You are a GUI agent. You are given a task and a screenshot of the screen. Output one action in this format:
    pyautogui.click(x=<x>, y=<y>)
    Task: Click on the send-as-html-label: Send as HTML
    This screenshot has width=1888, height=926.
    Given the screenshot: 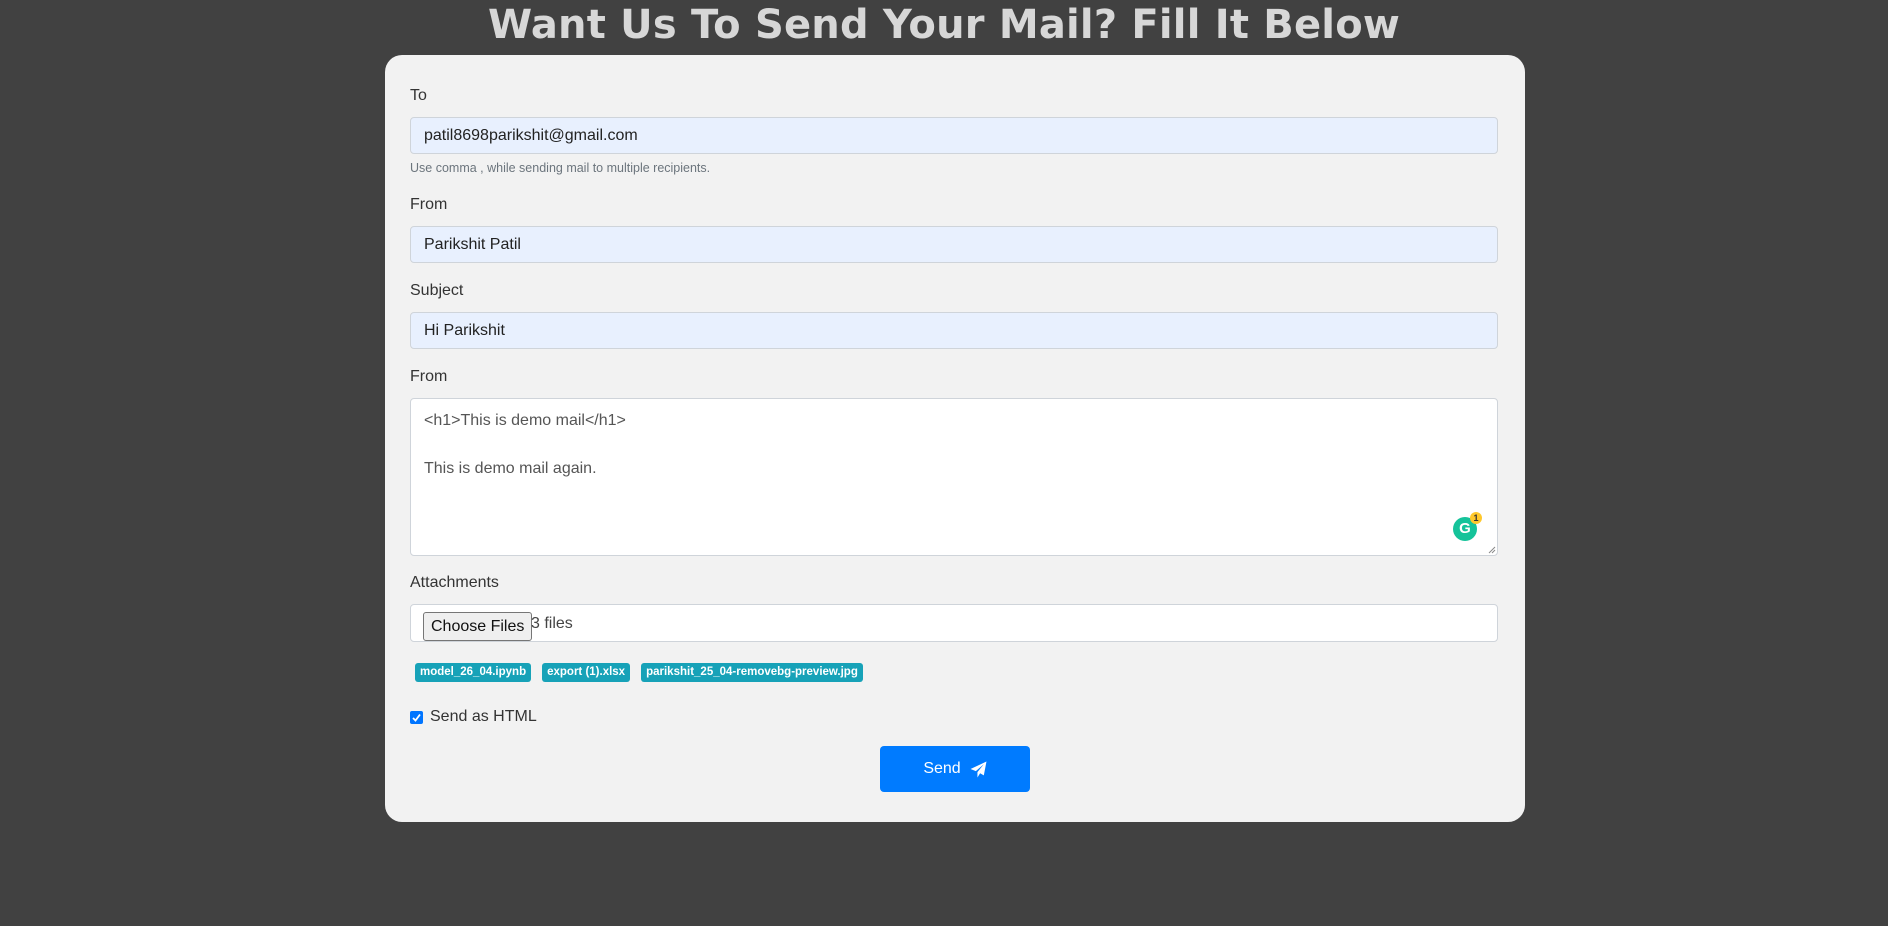 What is the action you would take?
    pyautogui.click(x=483, y=716)
    